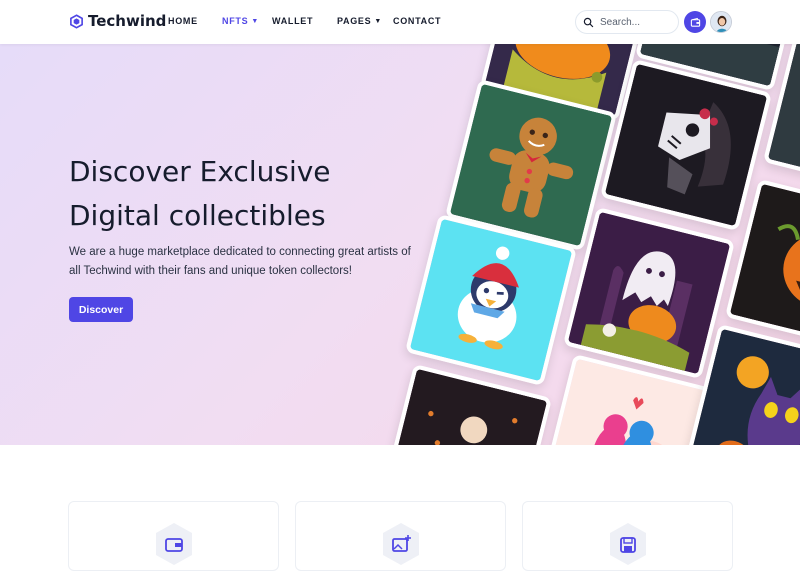  What do you see at coordinates (101, 309) in the screenshot?
I see `discover-button: Discover` at bounding box center [101, 309].